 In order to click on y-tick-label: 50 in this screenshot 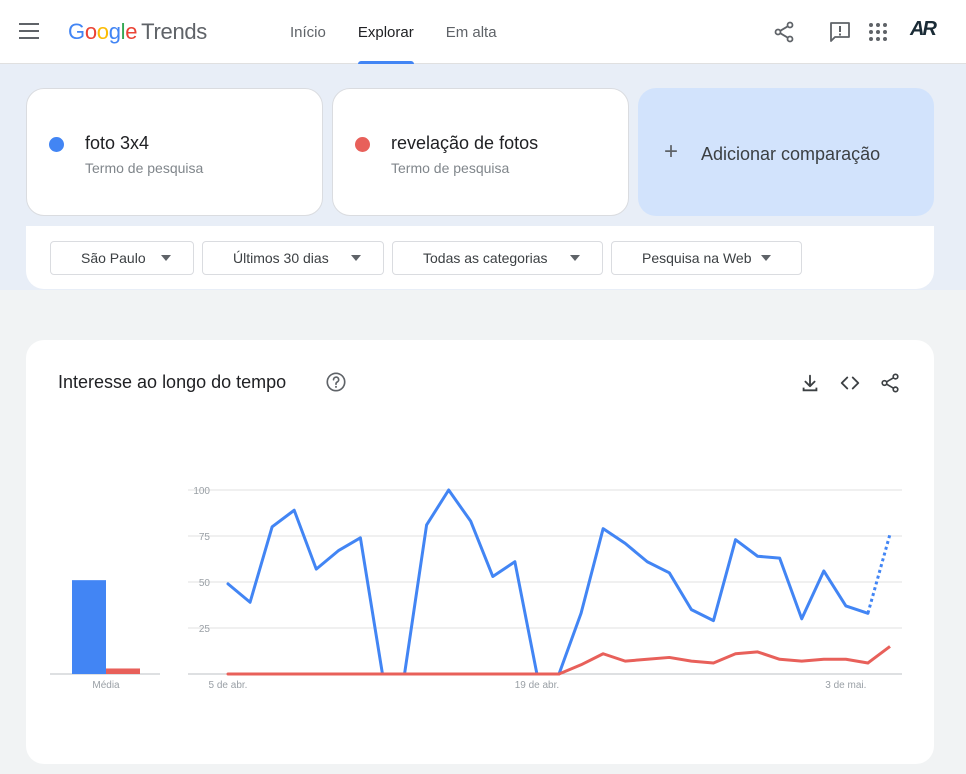, I will do `click(205, 583)`.